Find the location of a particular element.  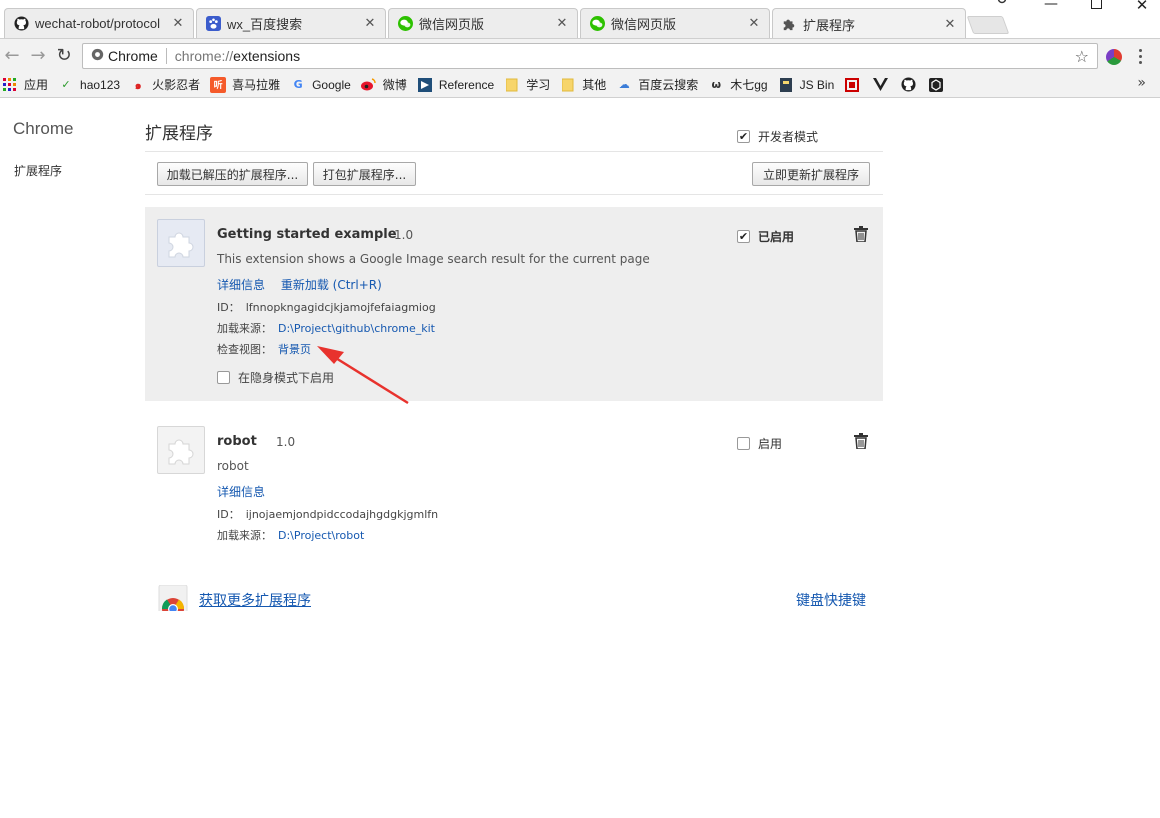

extension-id-row: ID： lfnnopkngagidcjkjamojfefaiagmiog is located at coordinates (326, 307).